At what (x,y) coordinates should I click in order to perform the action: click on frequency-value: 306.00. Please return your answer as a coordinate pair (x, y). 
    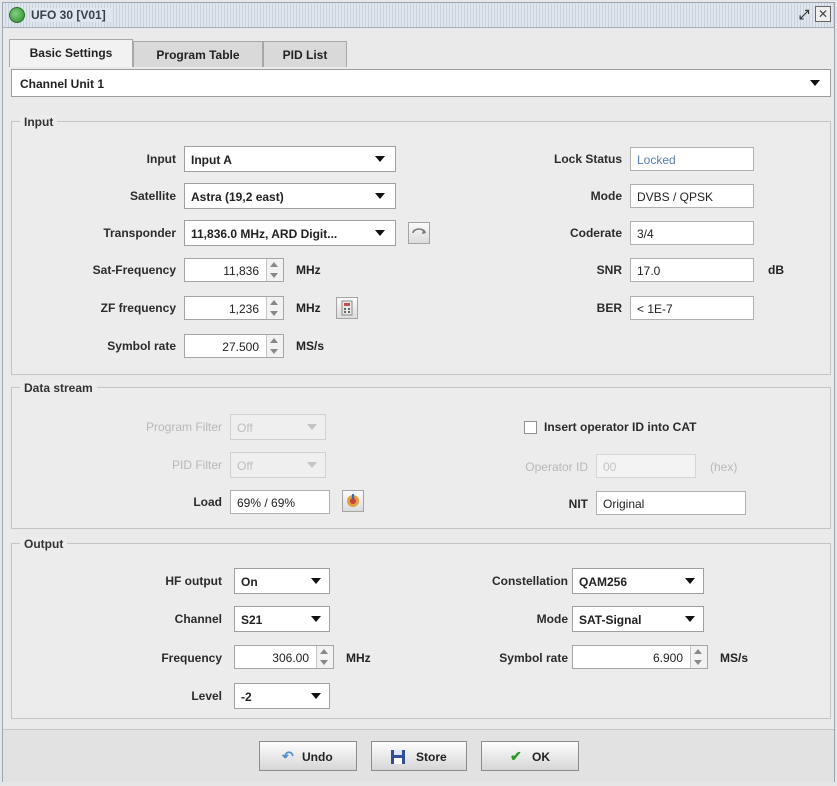
    Looking at the image, I should click on (290, 658).